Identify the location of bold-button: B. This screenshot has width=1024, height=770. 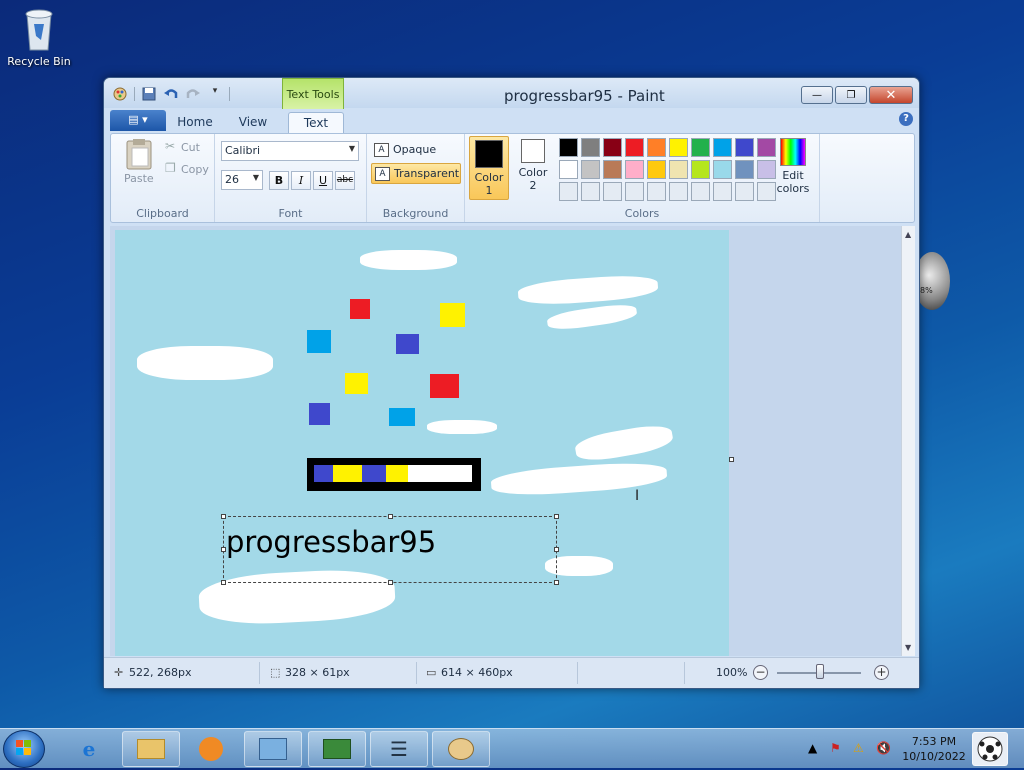
(279, 180).